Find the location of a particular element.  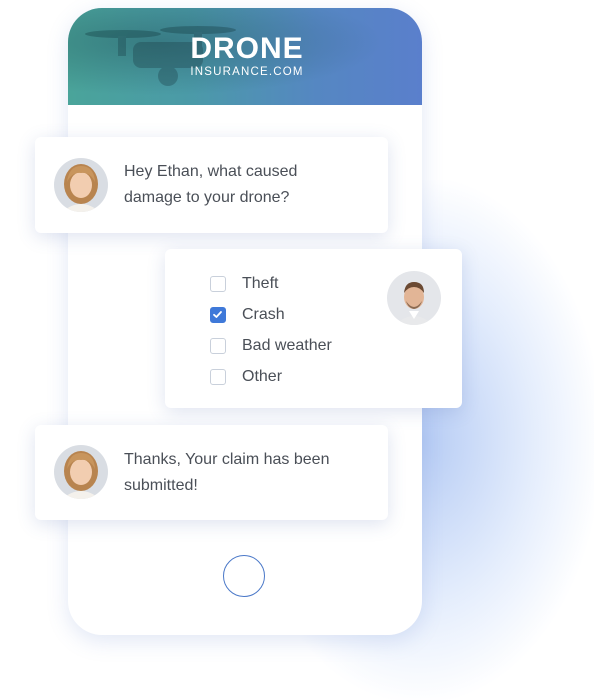

chat-message-text: Thanks, Your claim has been submitted! is located at coordinates (227, 472).